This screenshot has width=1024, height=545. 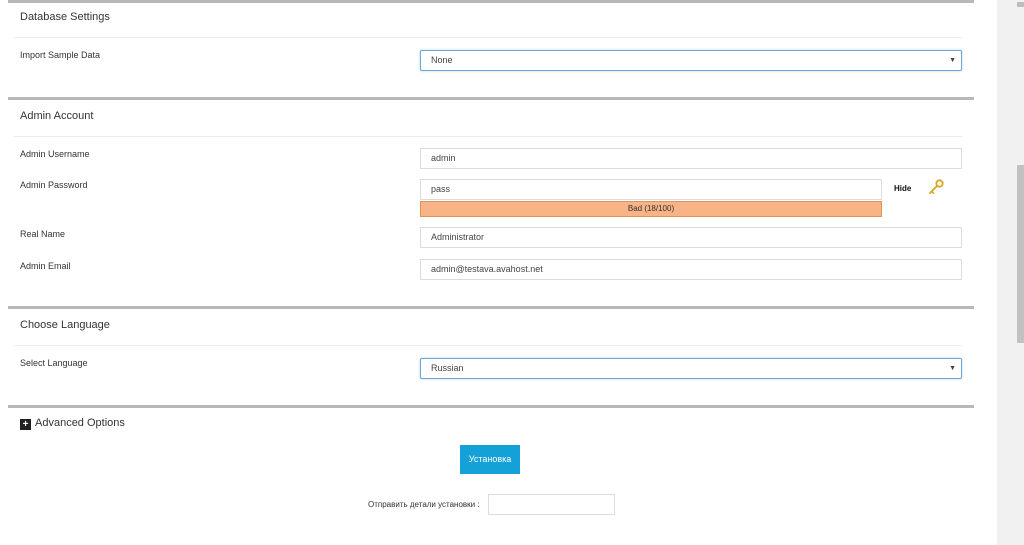 I want to click on admin-username-input: admin, so click(x=691, y=158).